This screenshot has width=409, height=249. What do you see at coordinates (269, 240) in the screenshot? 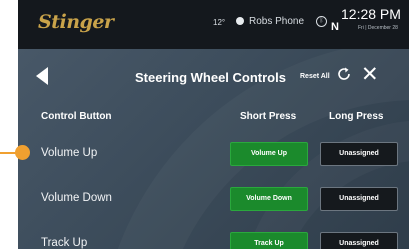
I see `short-press-track-up-button: Track Up` at bounding box center [269, 240].